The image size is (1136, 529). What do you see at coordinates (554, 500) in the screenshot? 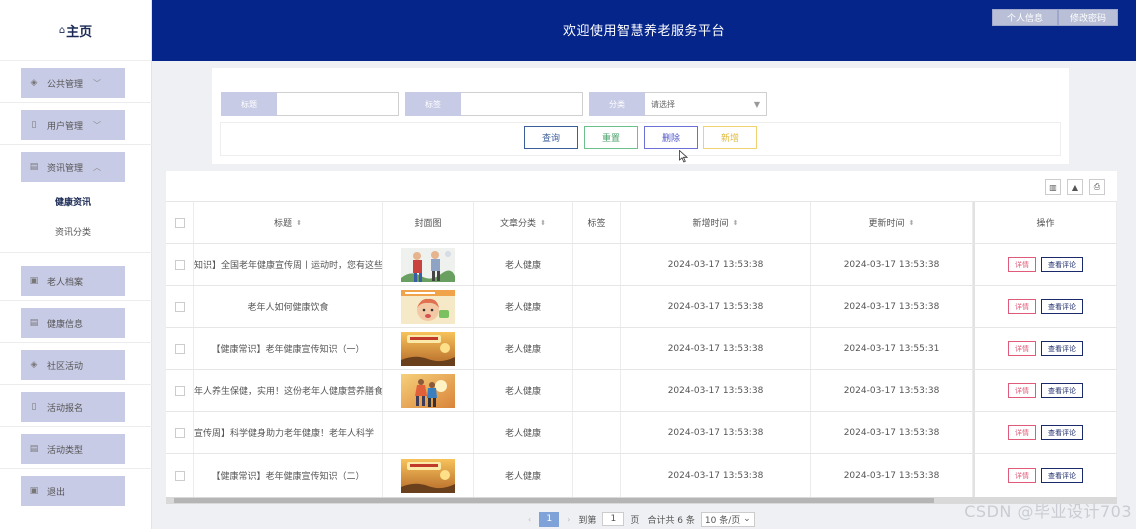
I see `scrollbar-thumb` at bounding box center [554, 500].